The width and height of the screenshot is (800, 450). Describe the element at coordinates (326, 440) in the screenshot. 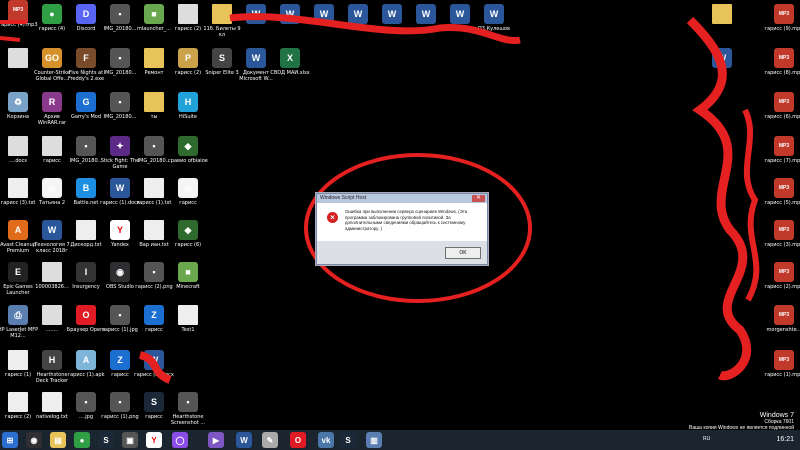

I see `taskbar-item-vk: vk` at that location.